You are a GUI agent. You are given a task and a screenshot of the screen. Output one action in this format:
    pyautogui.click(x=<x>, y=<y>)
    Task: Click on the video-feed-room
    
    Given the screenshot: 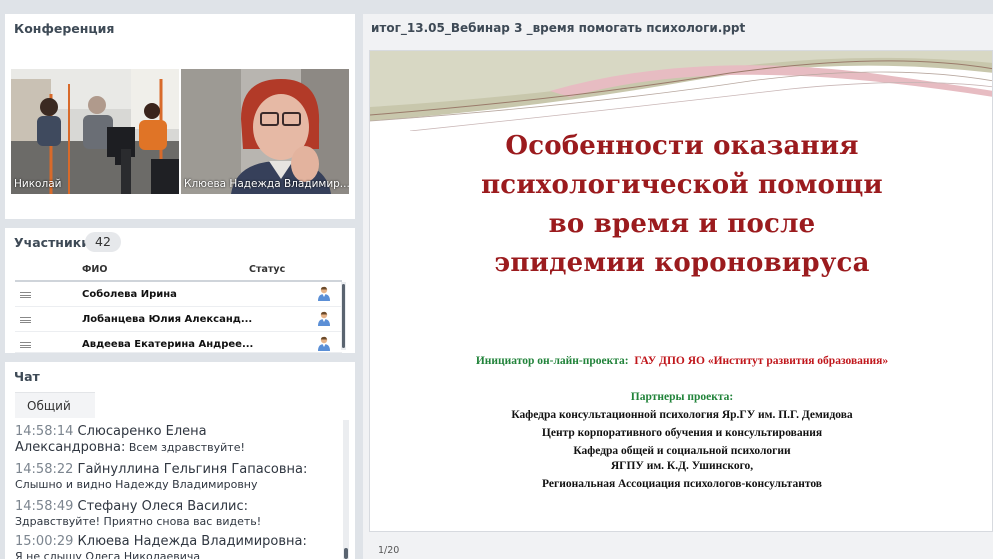 What is the action you would take?
    pyautogui.click(x=95, y=131)
    